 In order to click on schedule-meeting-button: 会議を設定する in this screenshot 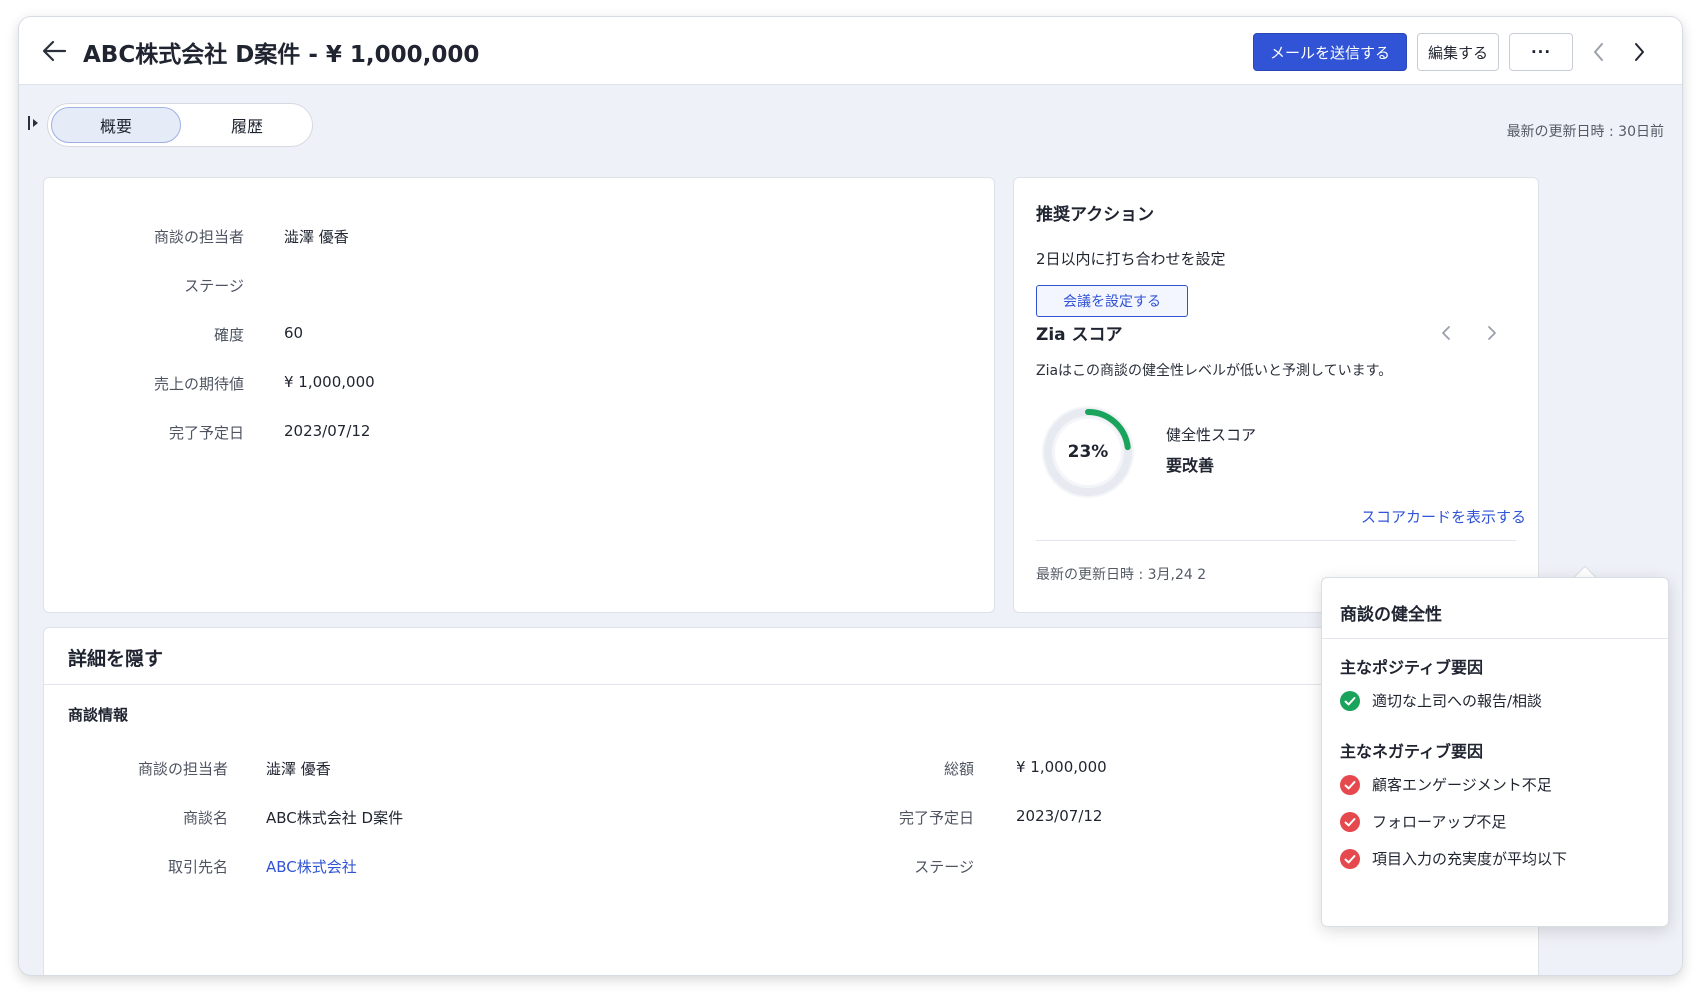, I will do `click(1112, 301)`.